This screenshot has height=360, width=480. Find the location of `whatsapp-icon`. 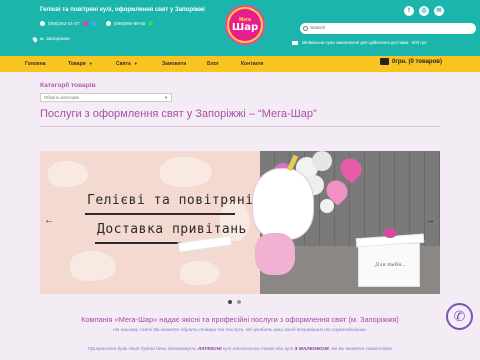

whatsapp-icon is located at coordinates (151, 23).